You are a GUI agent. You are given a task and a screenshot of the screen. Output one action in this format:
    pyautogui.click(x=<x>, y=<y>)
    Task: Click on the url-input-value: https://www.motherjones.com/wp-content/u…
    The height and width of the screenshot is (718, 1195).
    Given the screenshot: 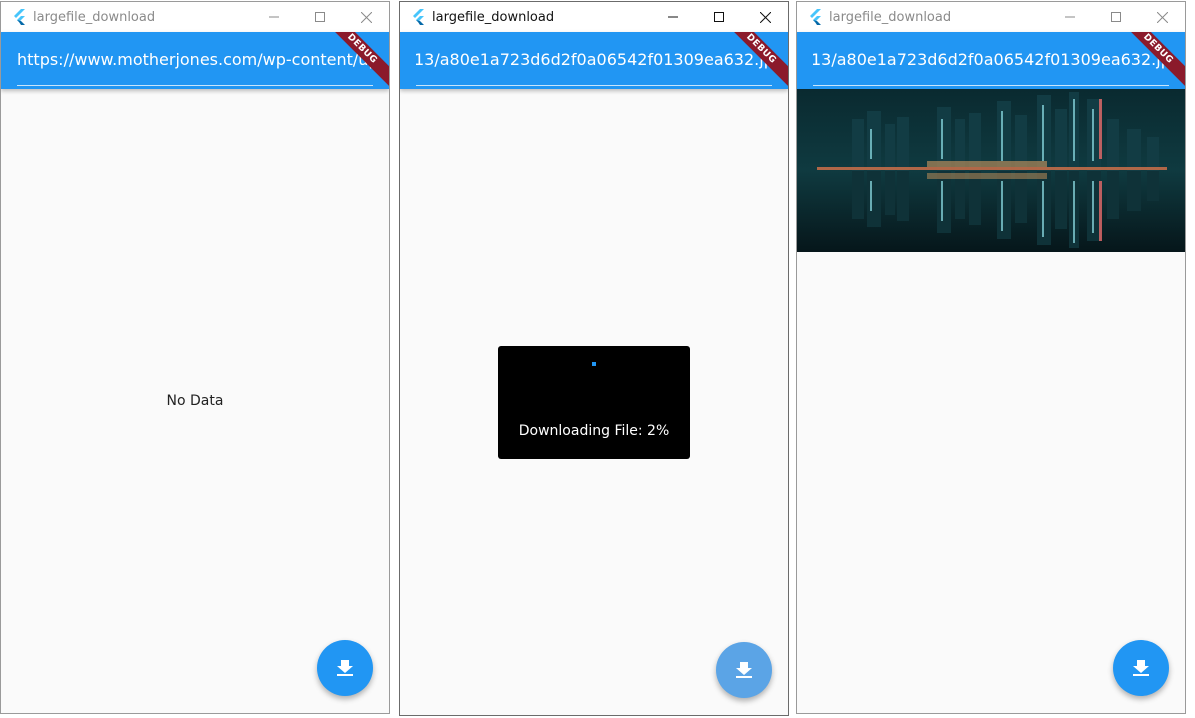 What is the action you would take?
    pyautogui.click(x=195, y=59)
    